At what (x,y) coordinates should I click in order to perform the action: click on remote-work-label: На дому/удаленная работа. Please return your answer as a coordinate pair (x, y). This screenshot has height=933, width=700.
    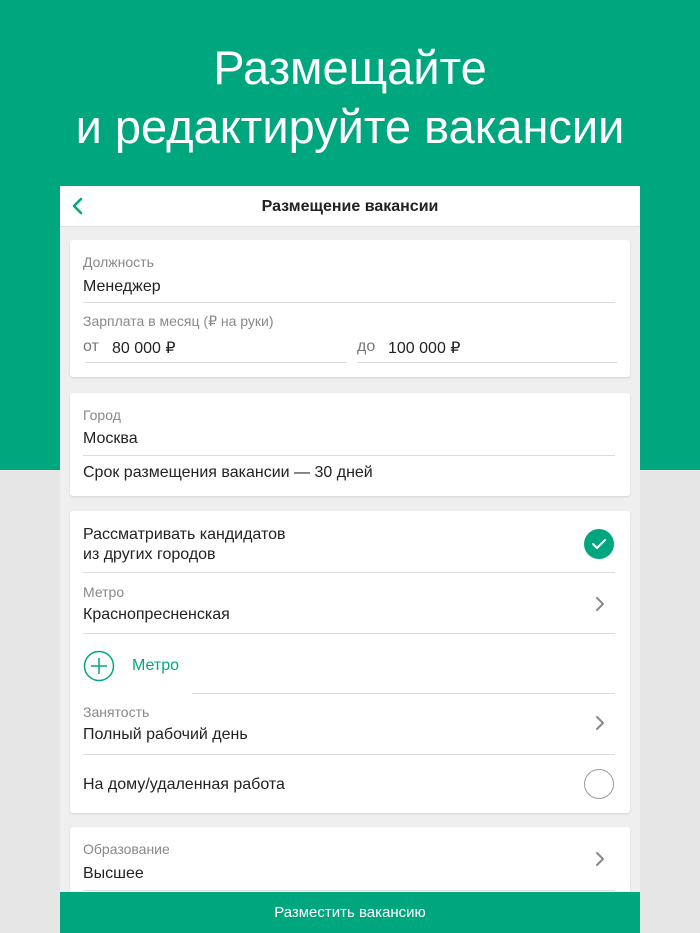
    Looking at the image, I should click on (184, 785).